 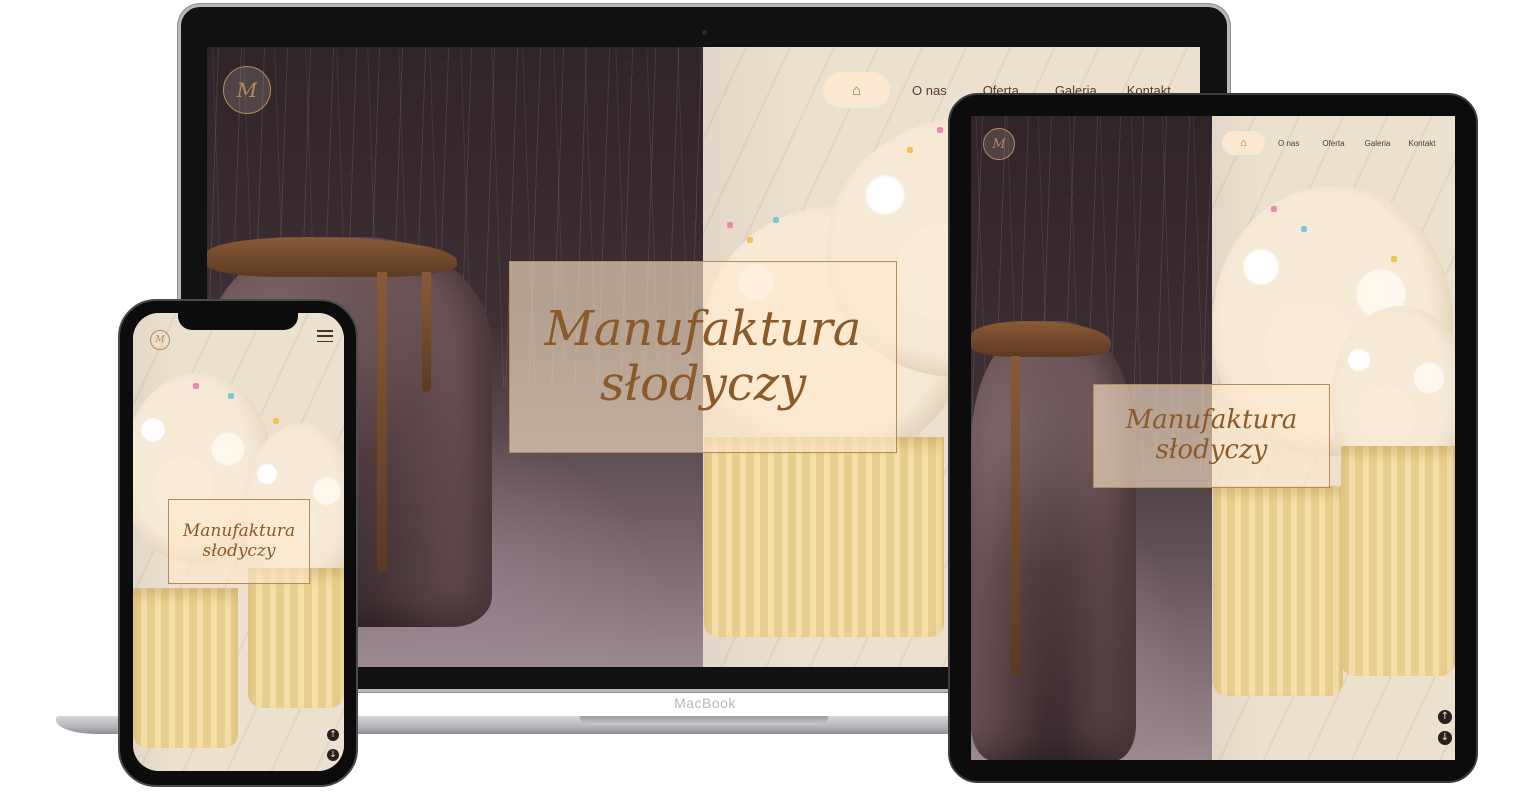 I want to click on main-nav: ⌂ O nas Oferta Galeria Kontakt, so click(x=1329, y=143).